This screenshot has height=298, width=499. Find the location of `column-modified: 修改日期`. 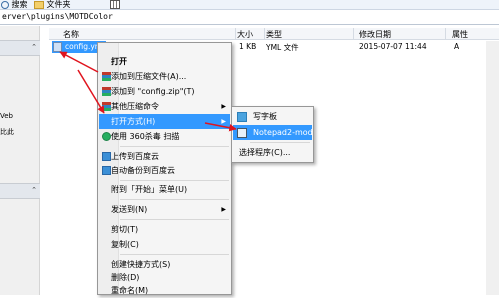

column-modified: 修改日期 is located at coordinates (375, 34).